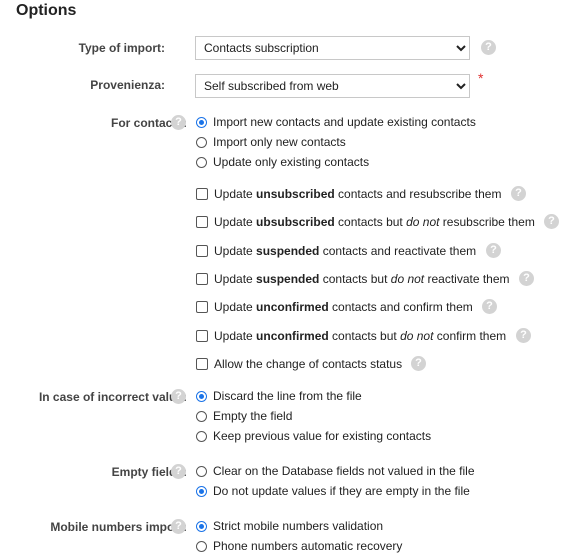 This screenshot has width=570, height=559. What do you see at coordinates (298, 526) in the screenshot?
I see `radio-label: Strict mobile numbers validation` at bounding box center [298, 526].